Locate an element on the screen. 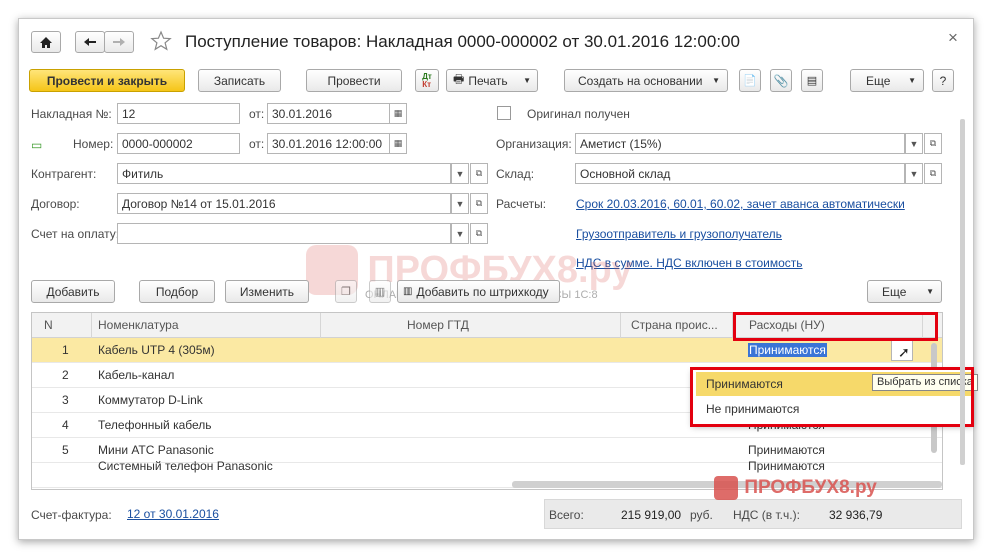 Image resolution: width=991 pixels, height=556 pixels. document-icon: 📄 is located at coordinates (750, 81).